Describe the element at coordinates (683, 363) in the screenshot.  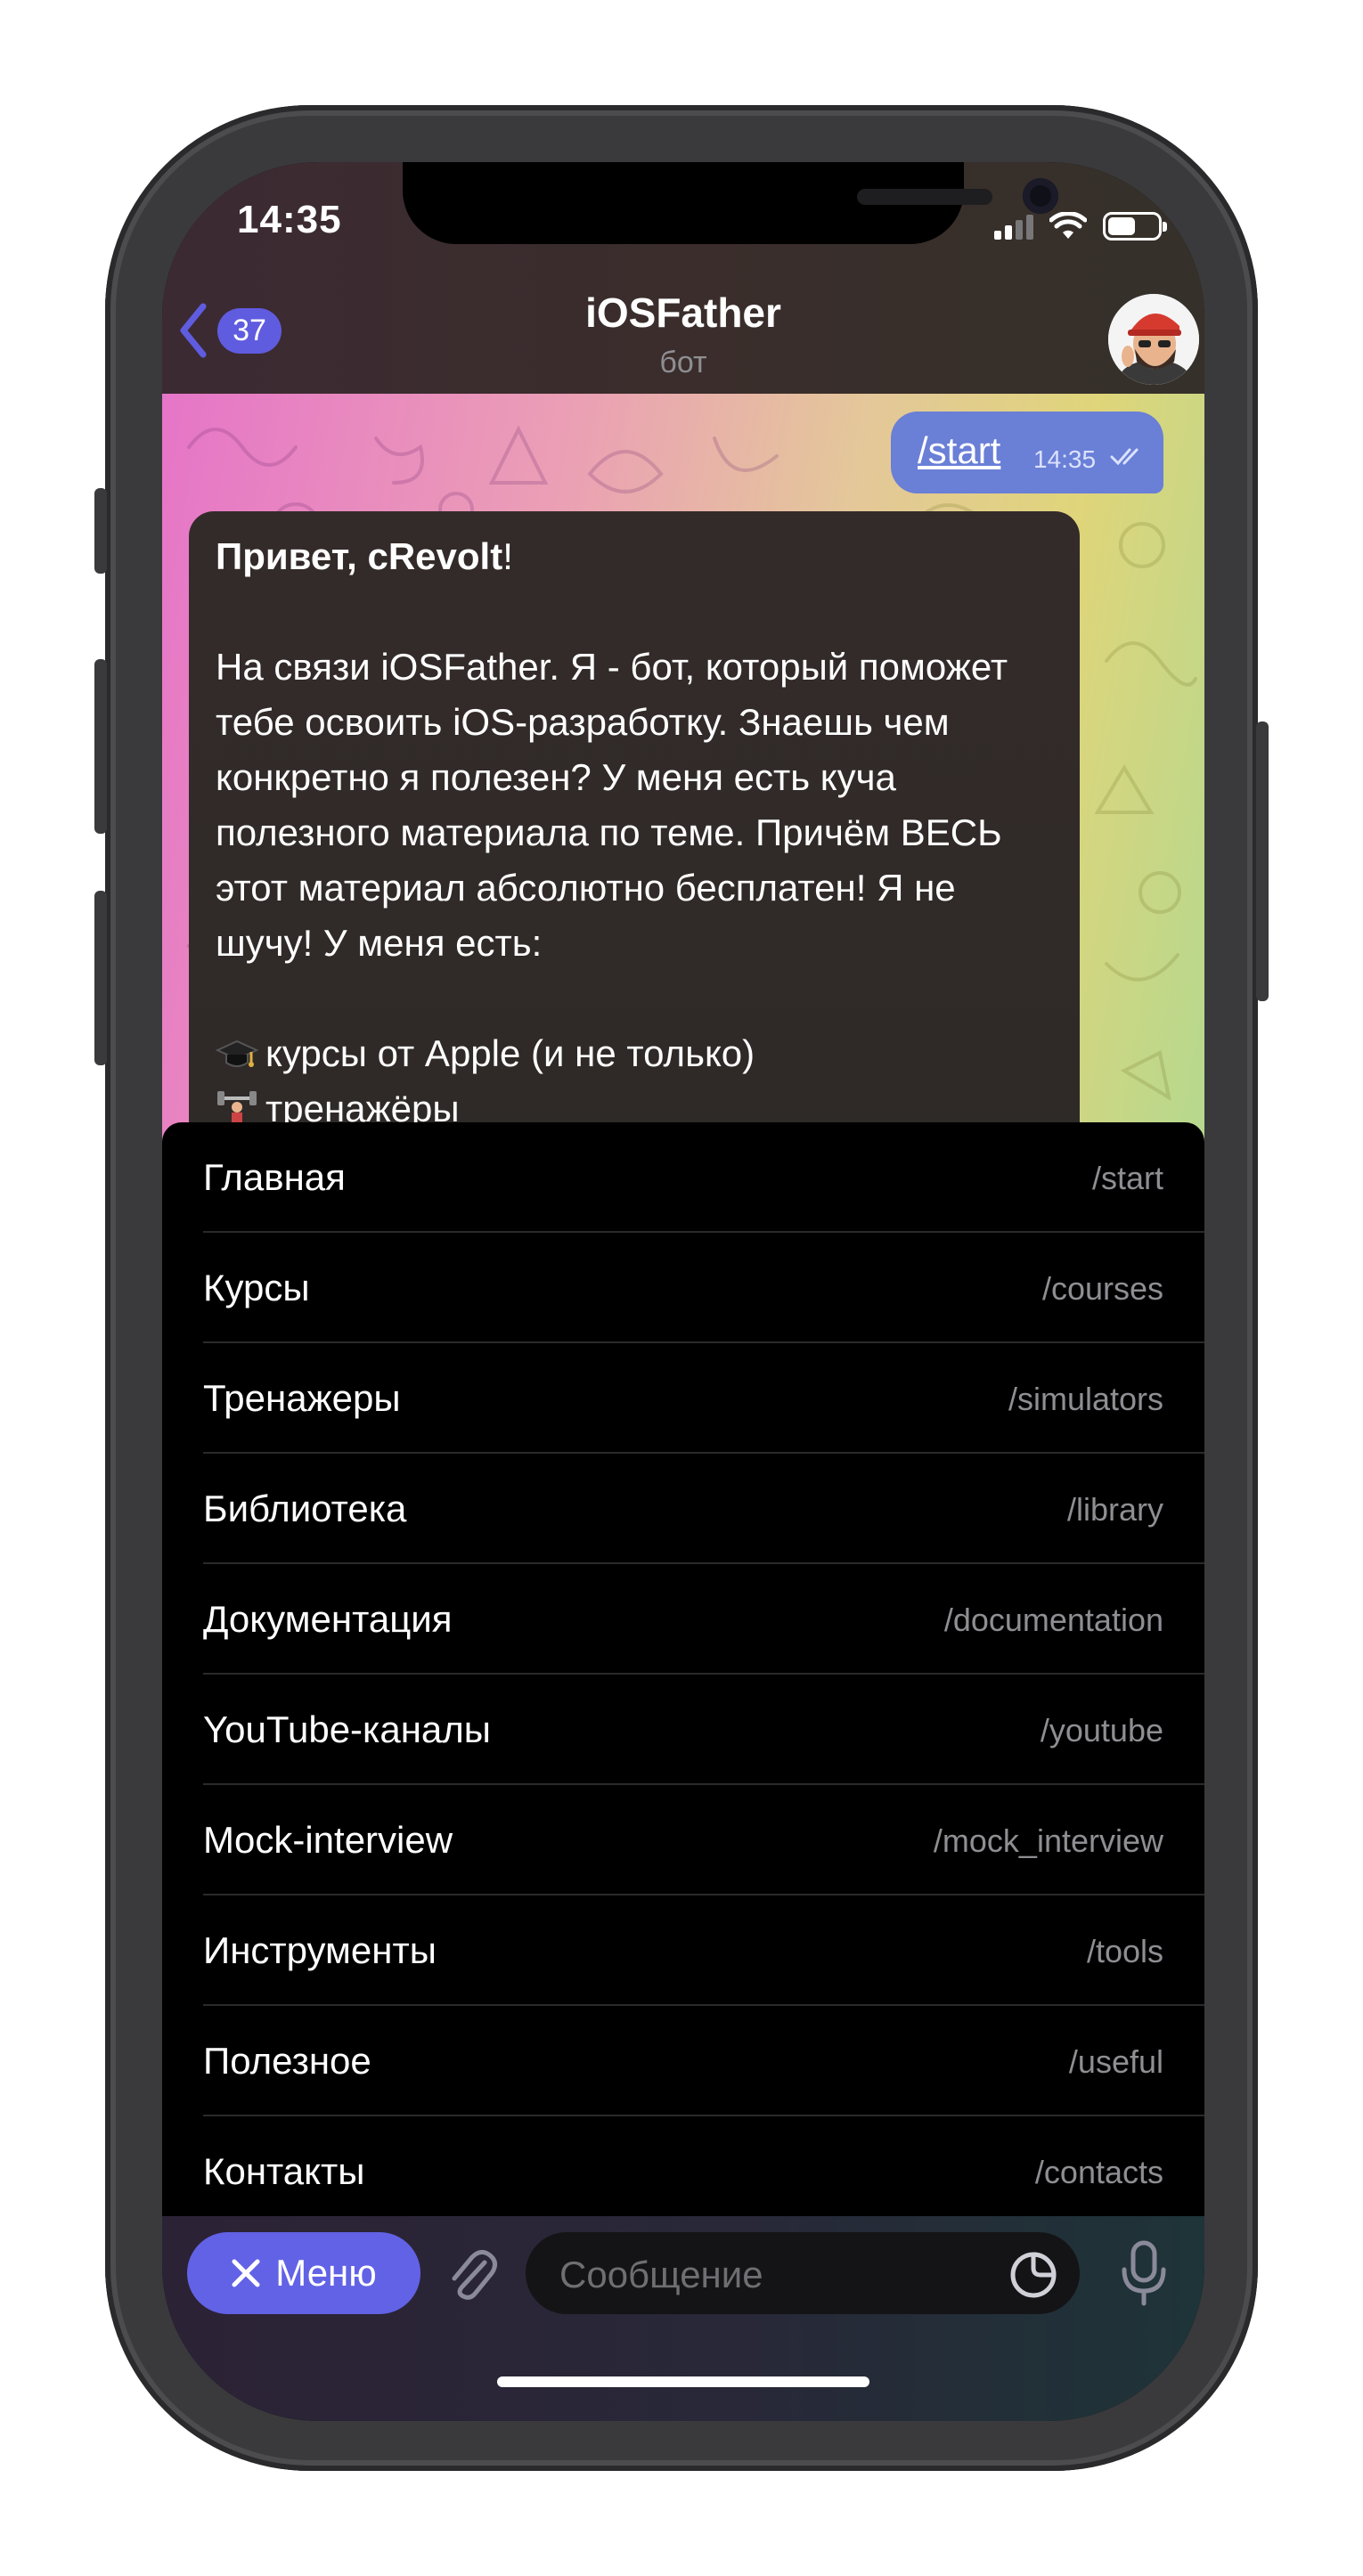
I see `chat-subtitle: бот` at that location.